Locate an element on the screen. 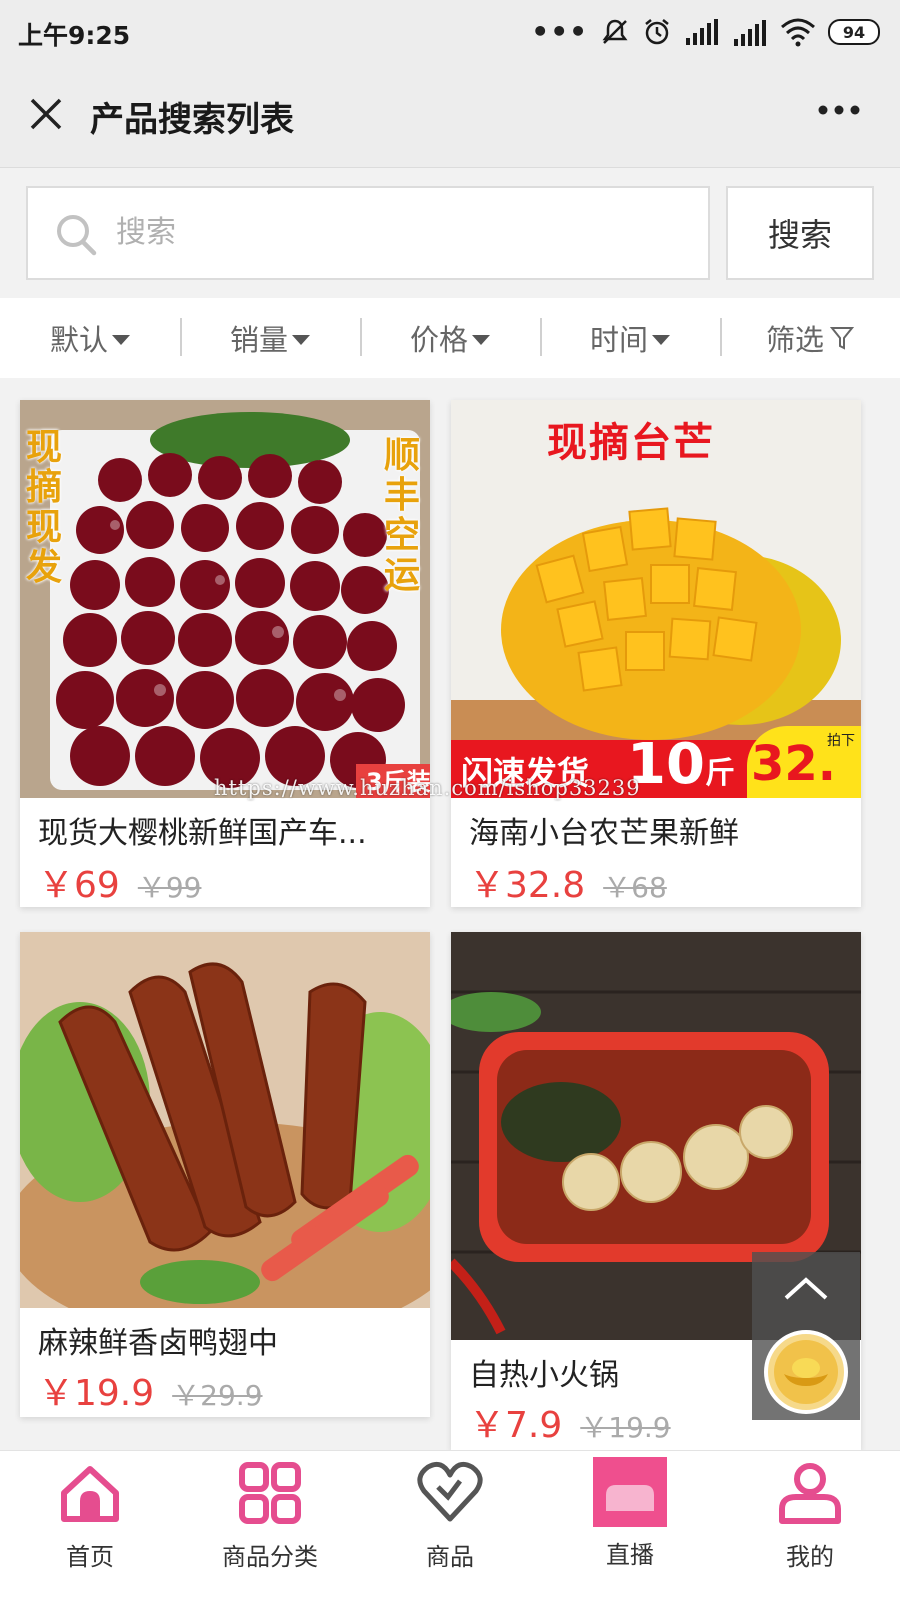  sort-default-label: 默认 is located at coordinates (78, 340).